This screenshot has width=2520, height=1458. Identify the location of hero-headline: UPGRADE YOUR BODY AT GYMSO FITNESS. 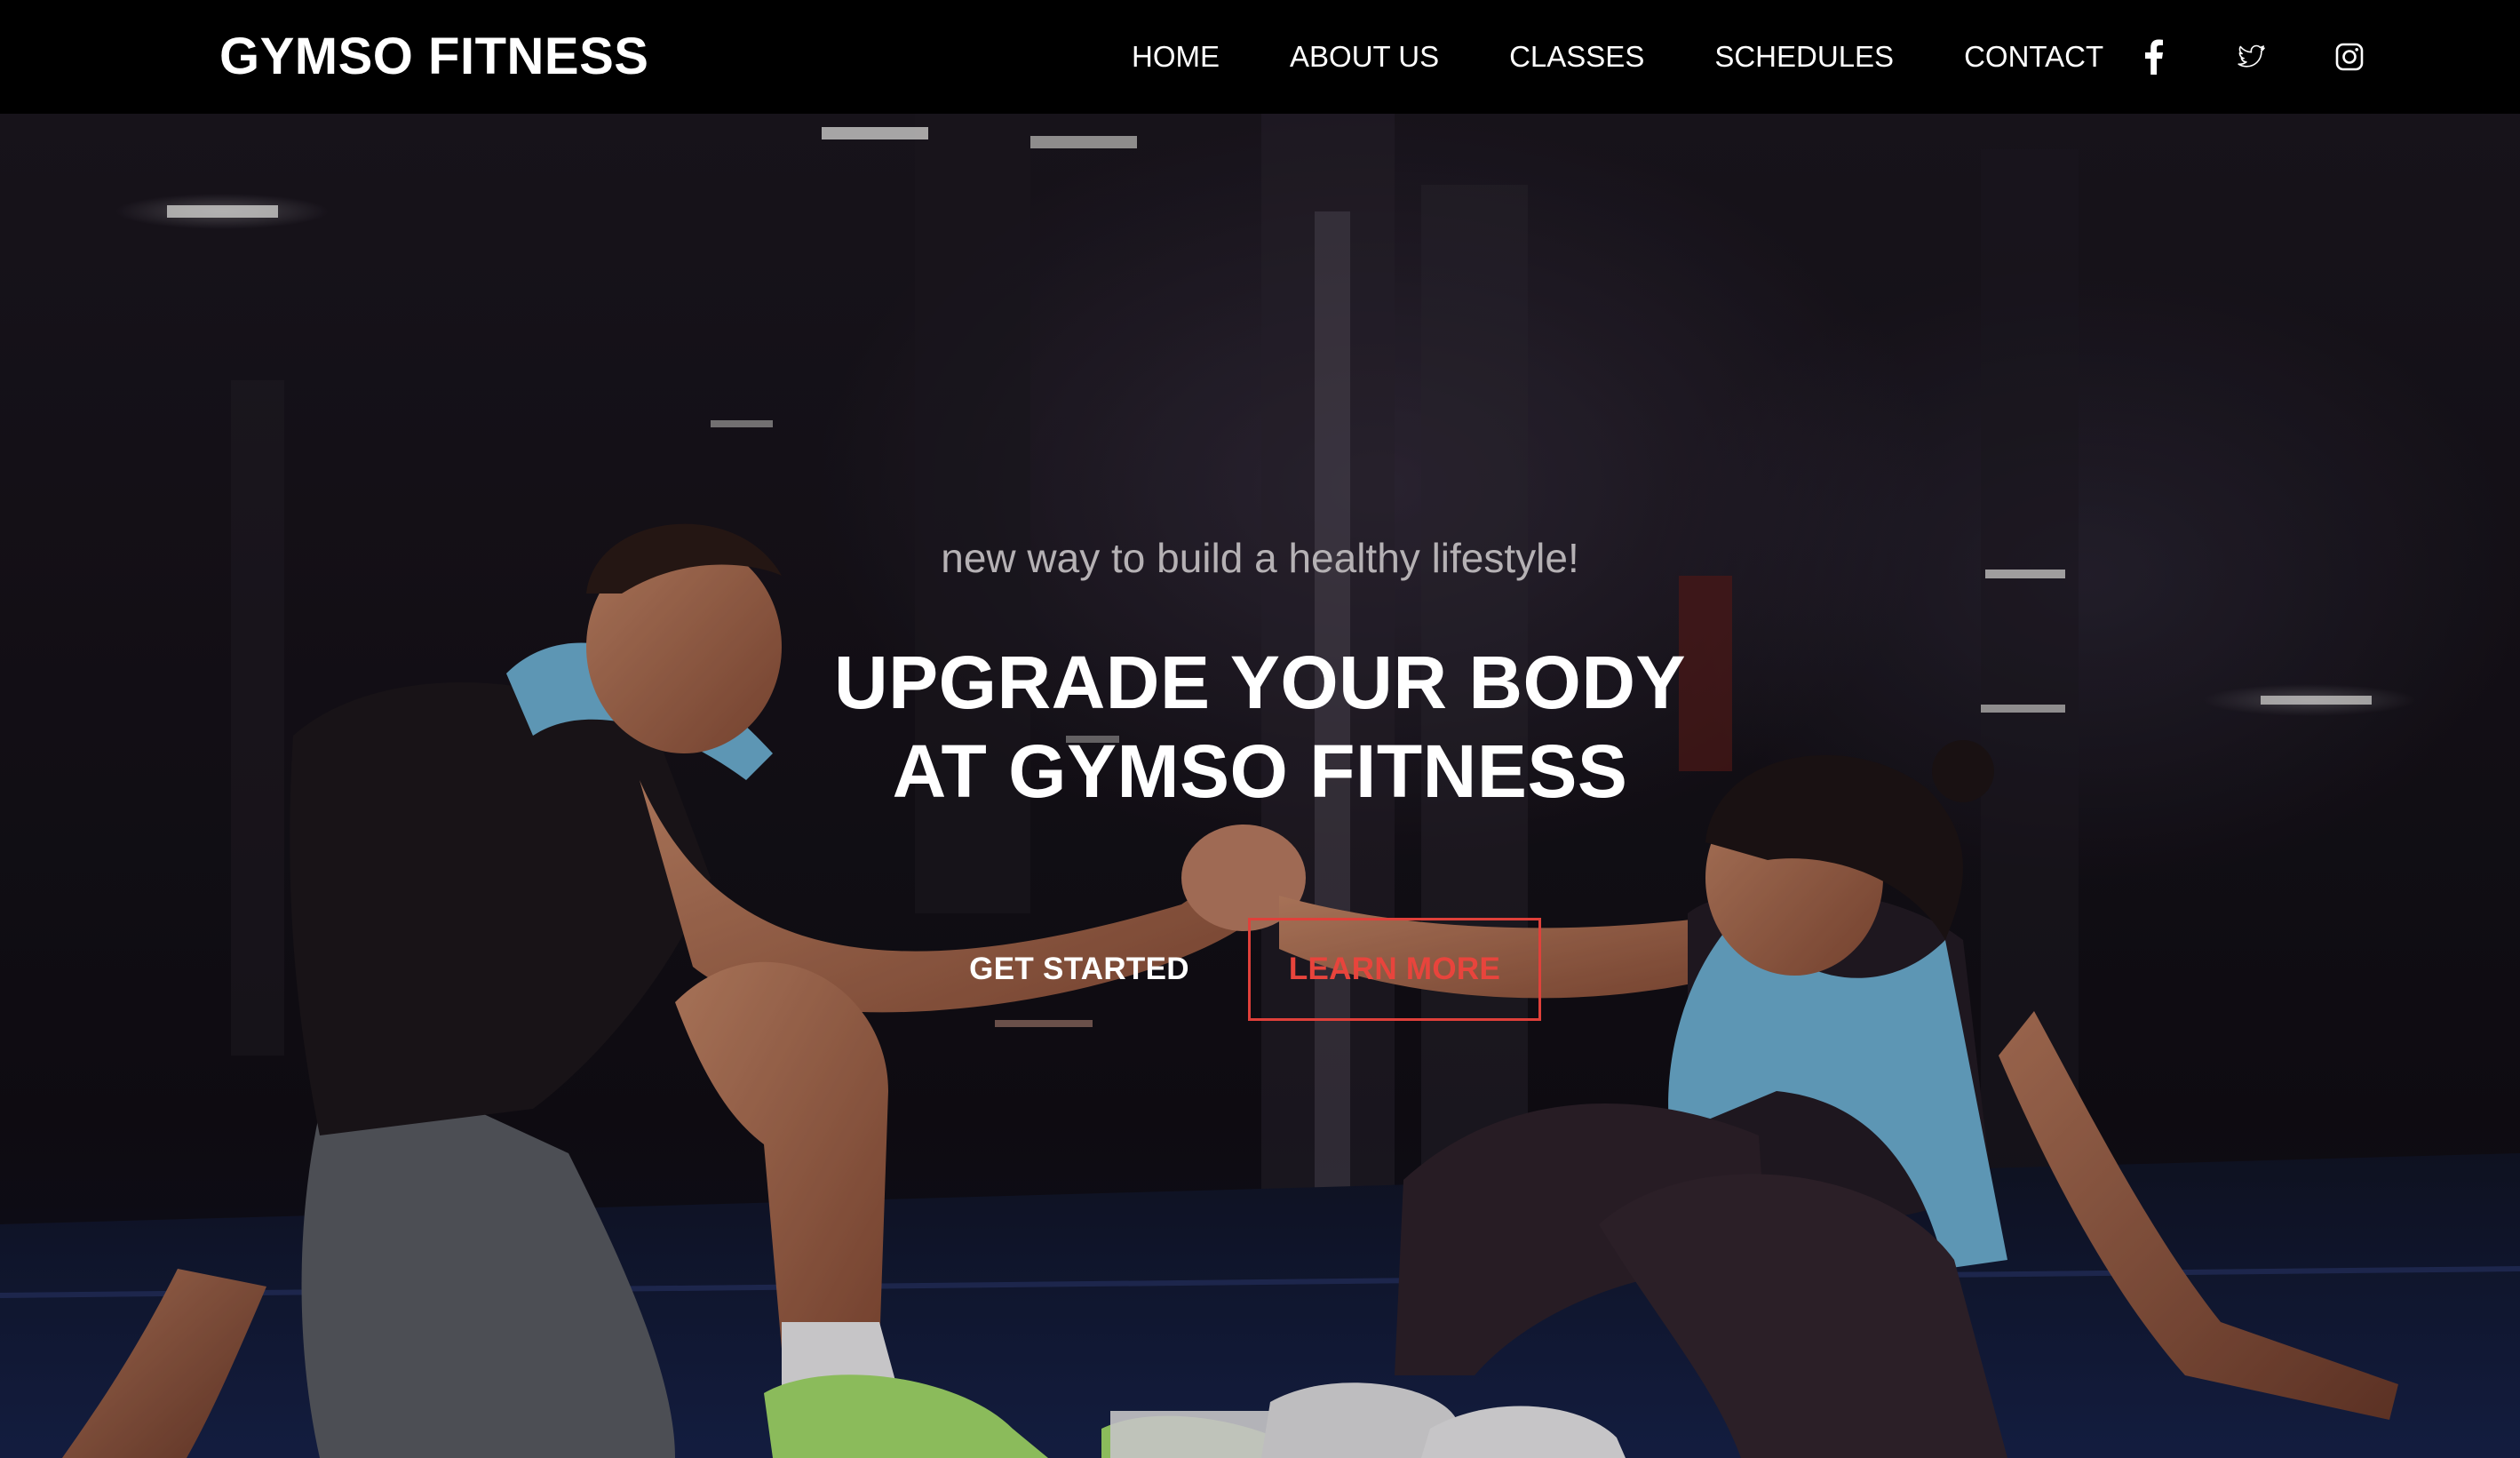
(1260, 727).